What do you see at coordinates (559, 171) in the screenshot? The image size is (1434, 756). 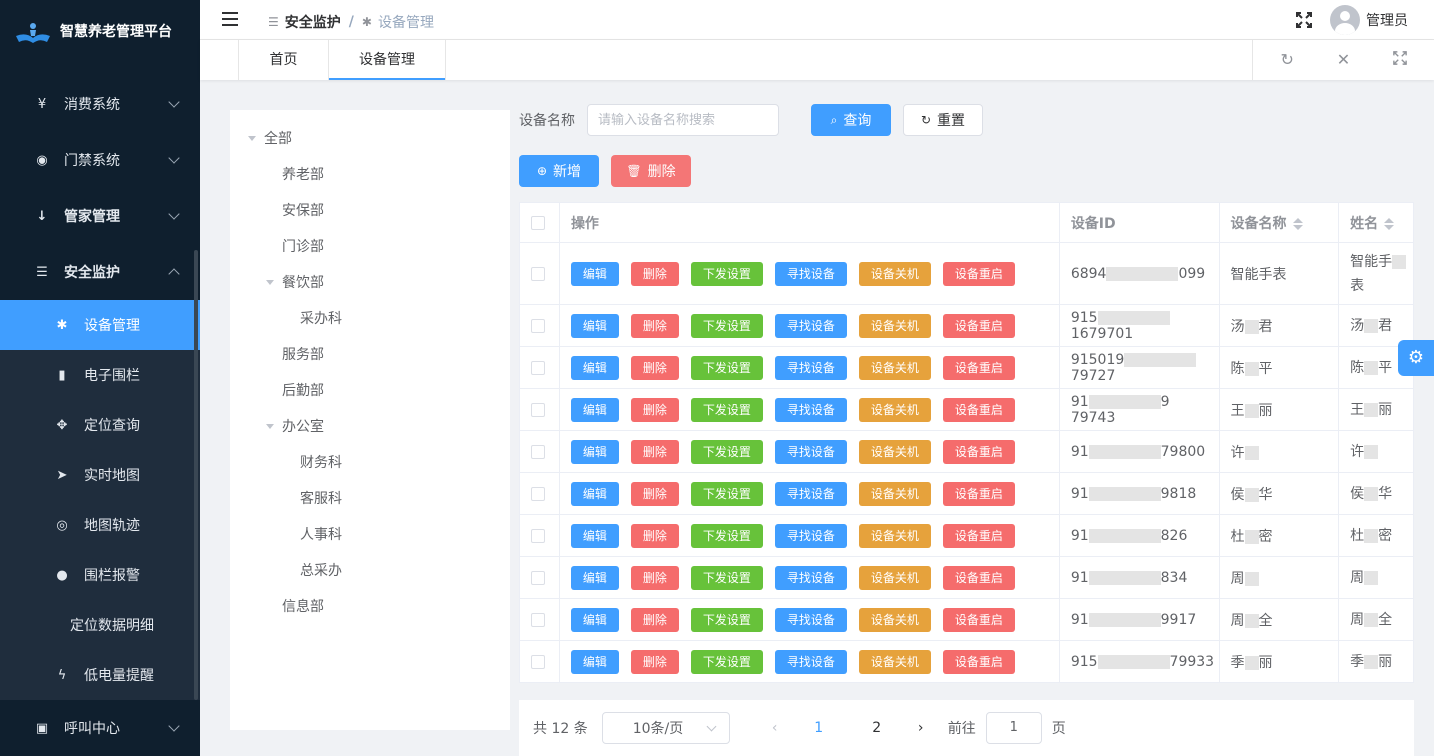 I see `add-button: ⊕ 新增` at bounding box center [559, 171].